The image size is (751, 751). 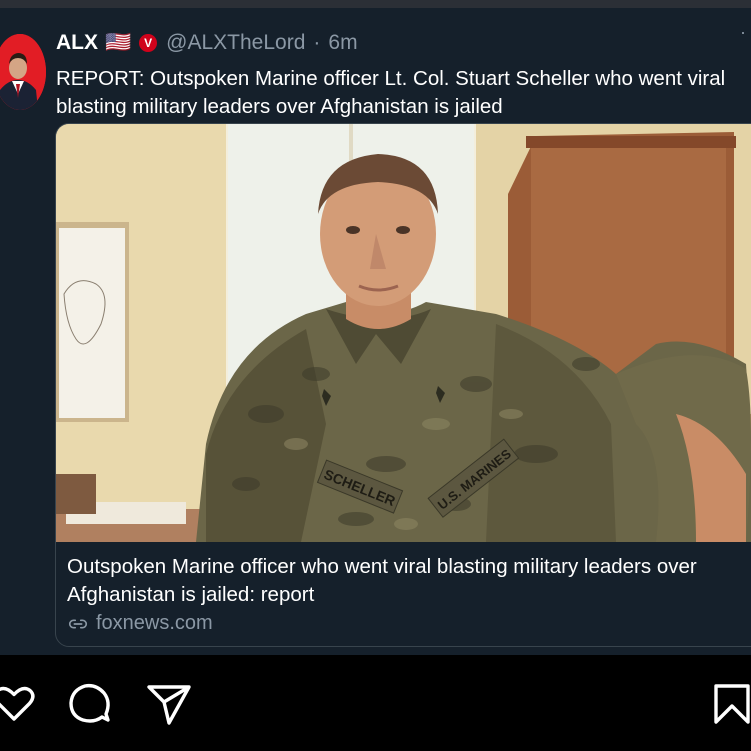 What do you see at coordinates (169, 704) in the screenshot?
I see `send-icon` at bounding box center [169, 704].